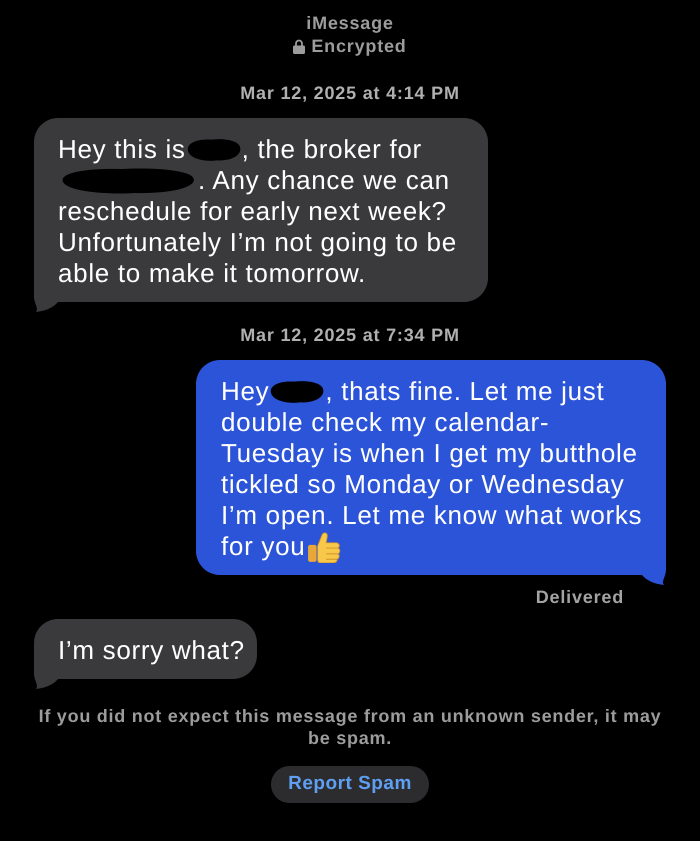 This screenshot has width=700, height=841. Describe the element at coordinates (359, 46) in the screenshot. I see `encryption-label: Encrypted` at that location.